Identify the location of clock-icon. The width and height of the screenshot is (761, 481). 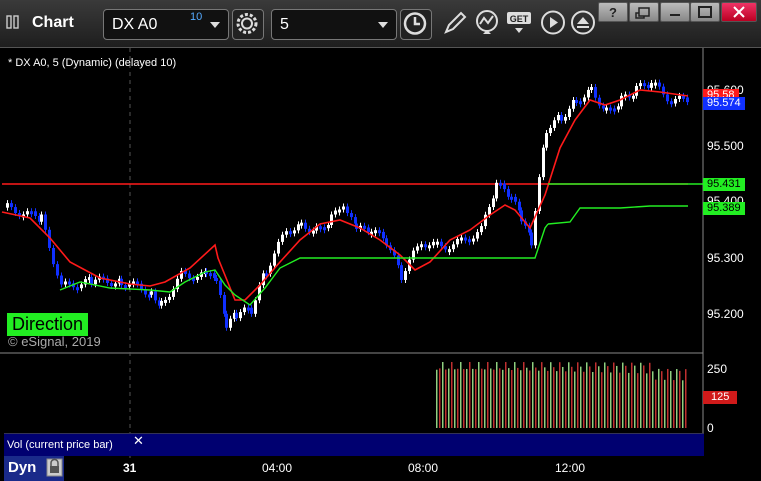
(415, 23).